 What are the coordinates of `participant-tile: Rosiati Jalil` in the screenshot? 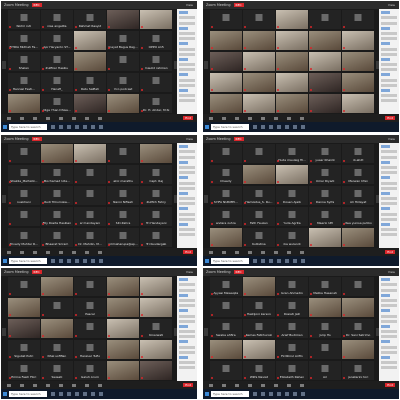 It's located at (292, 307).